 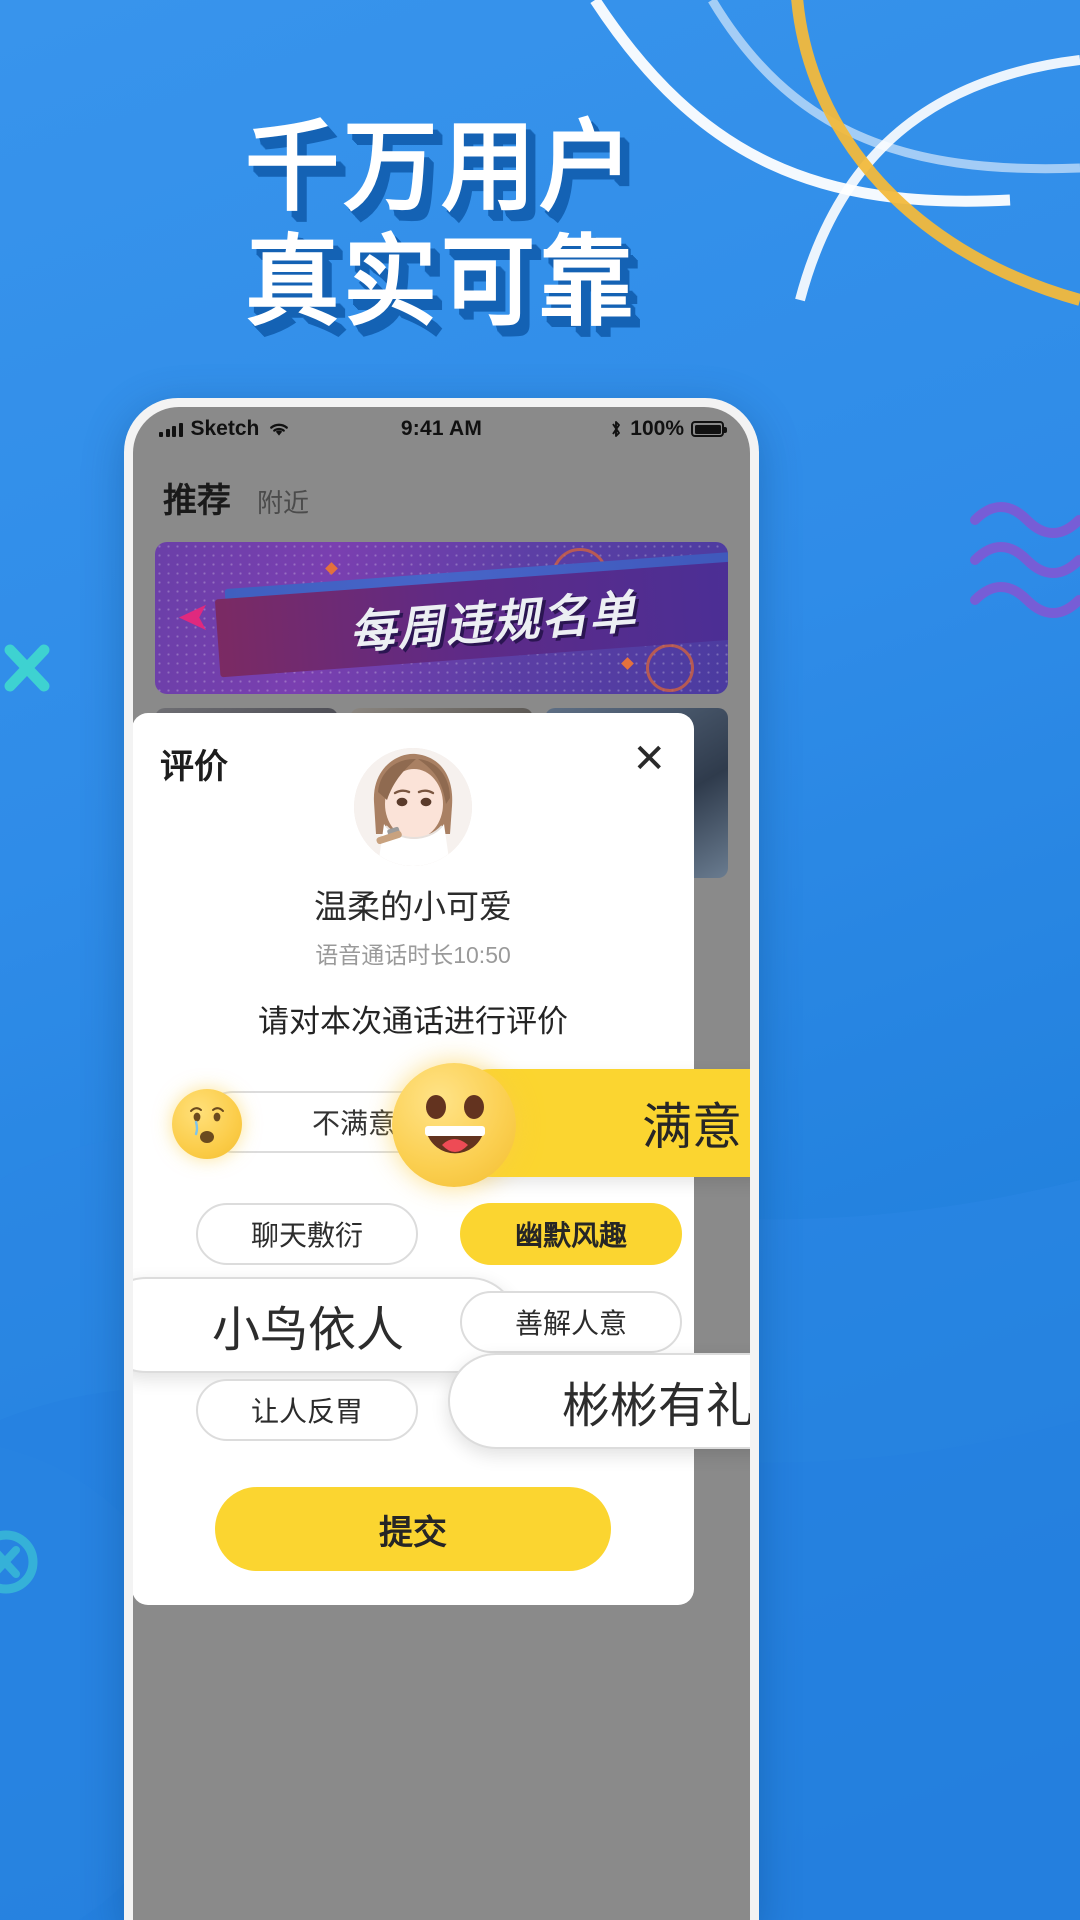 I want to click on status-bar-right: 100%, so click(x=668, y=429).